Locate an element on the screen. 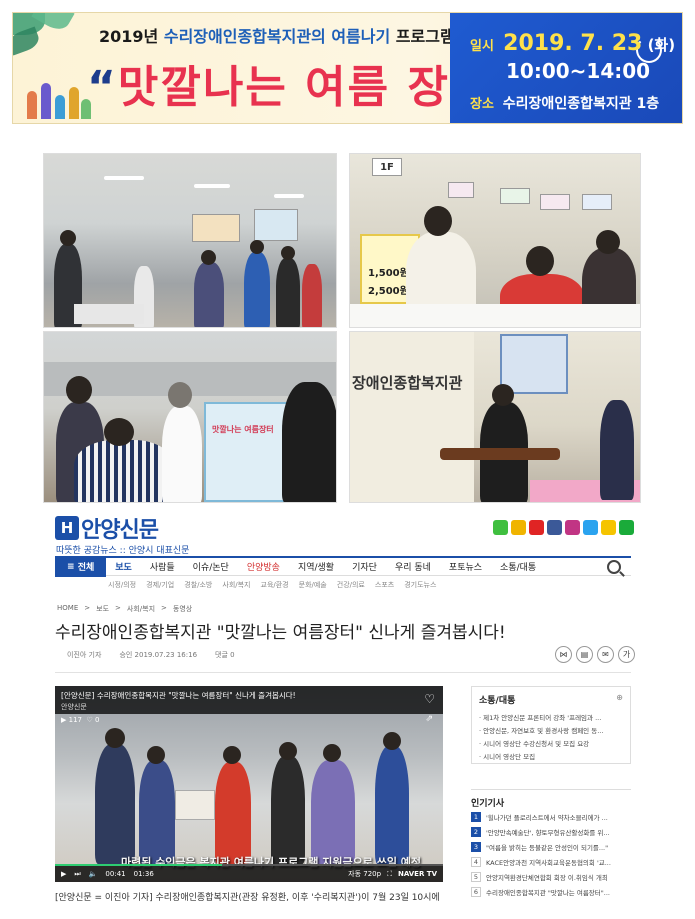 The image size is (695, 919). nav-item-neighborhood: 우리 동네 is located at coordinates (413, 566).